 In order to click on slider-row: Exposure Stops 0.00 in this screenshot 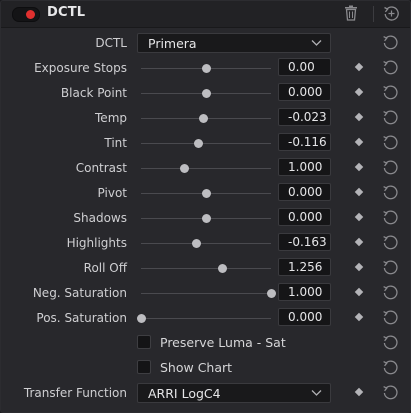, I will do `click(205, 68)`.